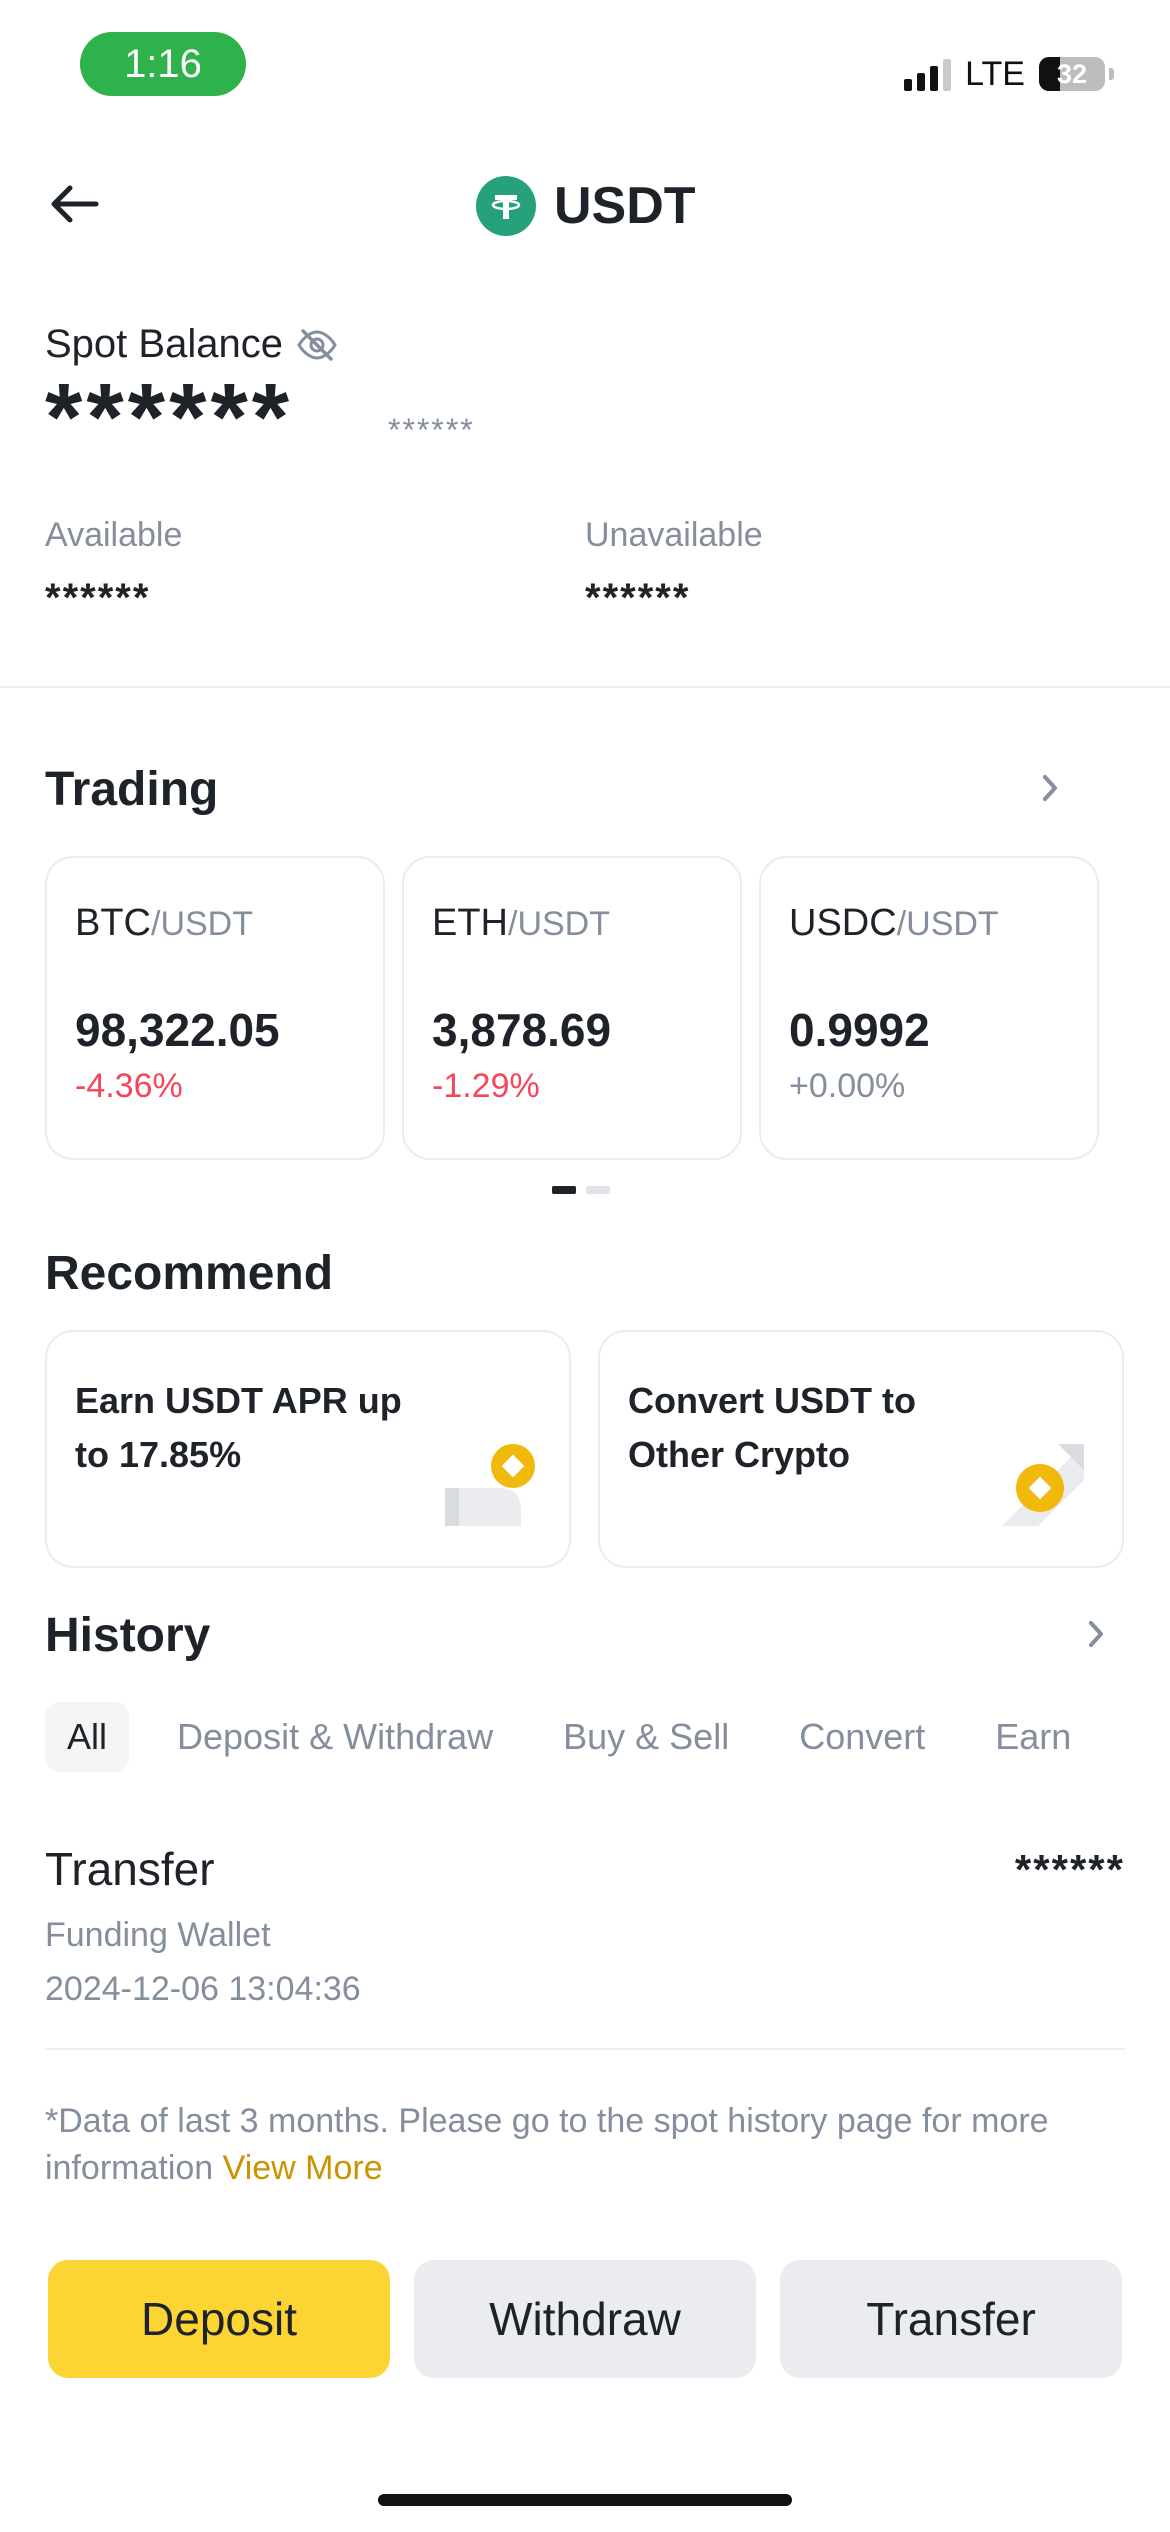 This screenshot has width=1170, height=2532. What do you see at coordinates (581, 1190) in the screenshot?
I see `carousel-indicator` at bounding box center [581, 1190].